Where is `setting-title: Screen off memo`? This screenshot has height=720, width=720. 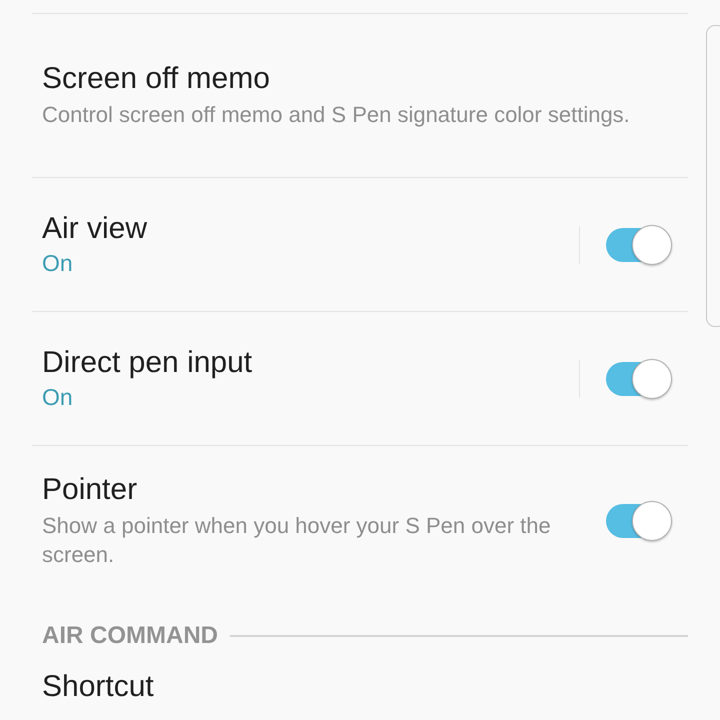
setting-title: Screen off memo is located at coordinates (156, 79).